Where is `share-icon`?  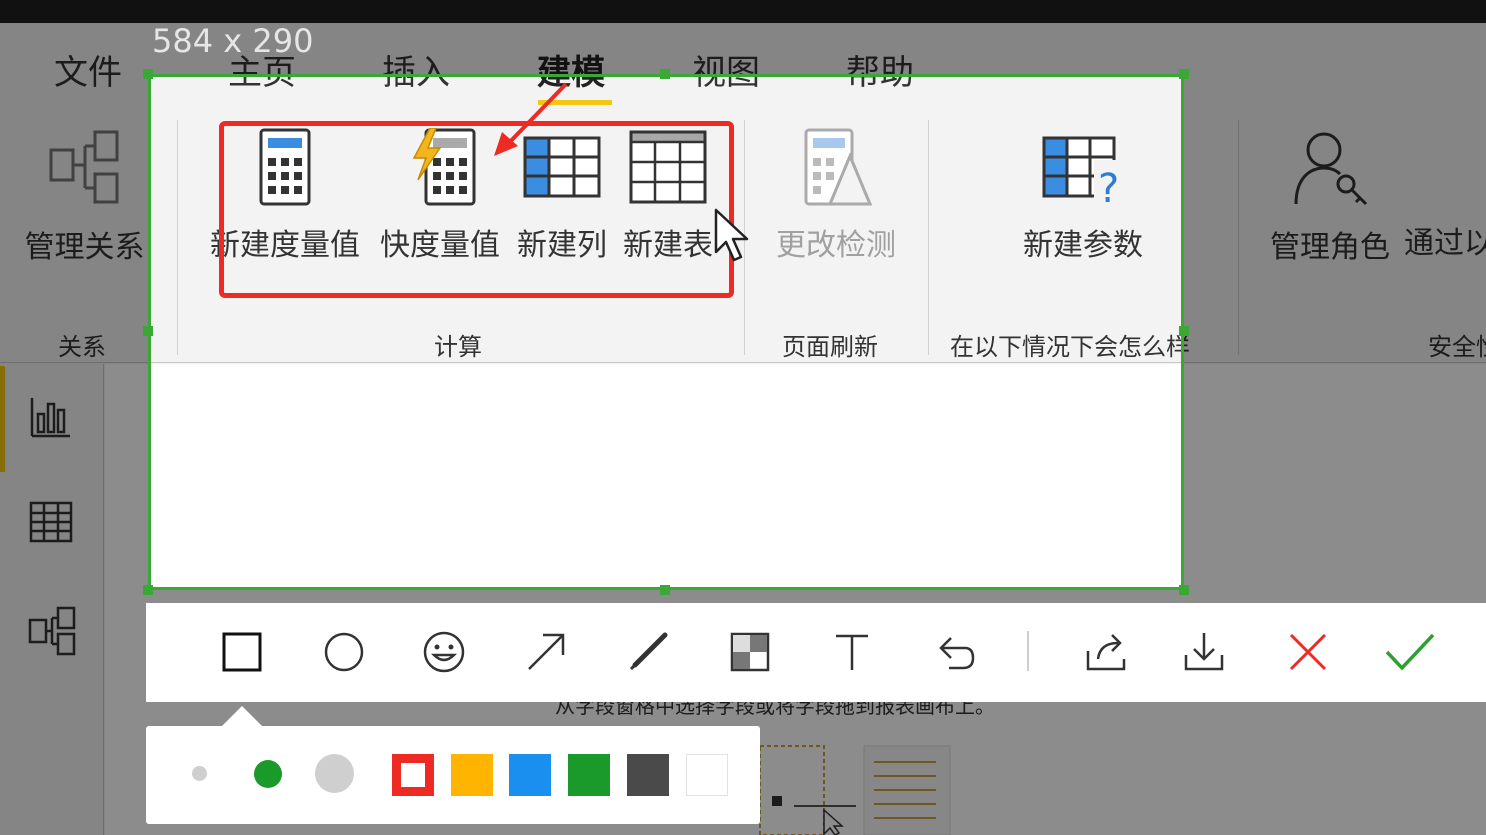
share-icon is located at coordinates (1106, 652).